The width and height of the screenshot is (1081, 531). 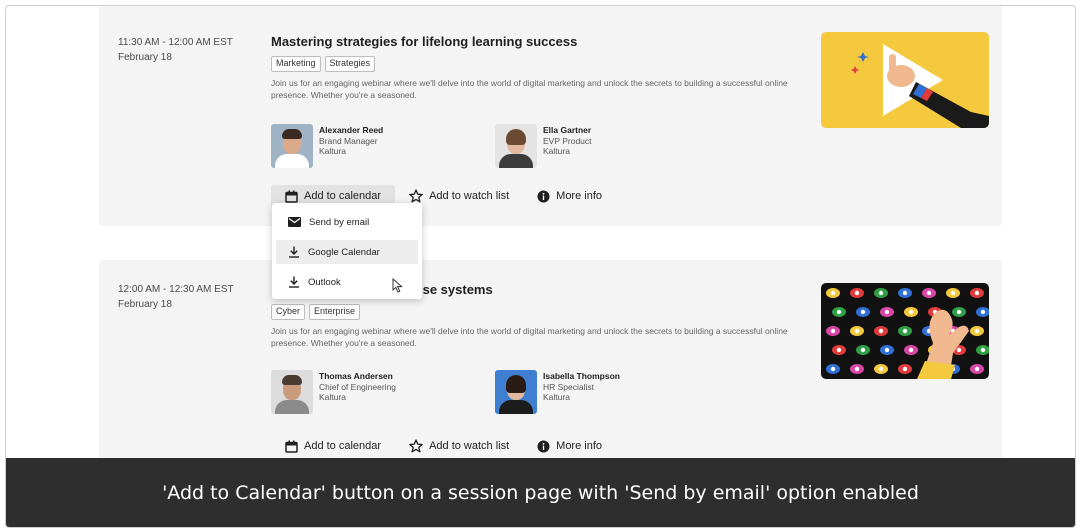 I want to click on tag: Marketing, so click(x=296, y=64).